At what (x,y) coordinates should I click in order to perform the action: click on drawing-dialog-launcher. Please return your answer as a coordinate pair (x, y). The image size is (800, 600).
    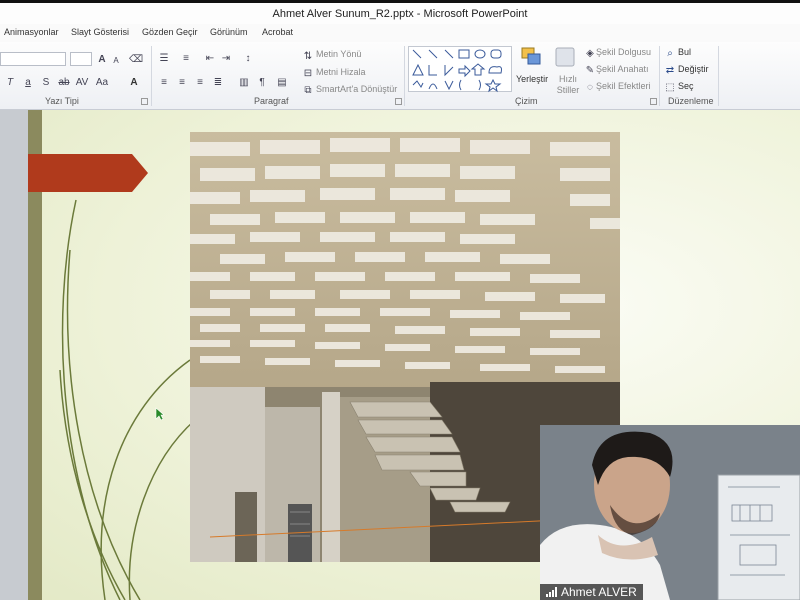
    Looking at the image, I should click on (653, 101).